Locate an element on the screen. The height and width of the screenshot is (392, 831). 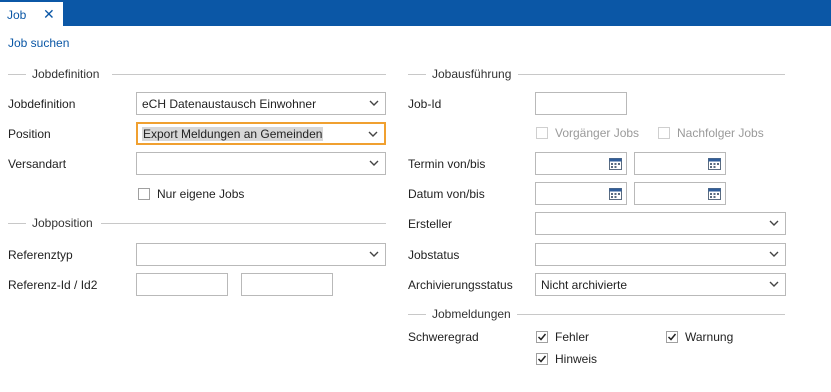
vorgaenger-jobs-label: Vorgänger Jobs is located at coordinates (597, 133).